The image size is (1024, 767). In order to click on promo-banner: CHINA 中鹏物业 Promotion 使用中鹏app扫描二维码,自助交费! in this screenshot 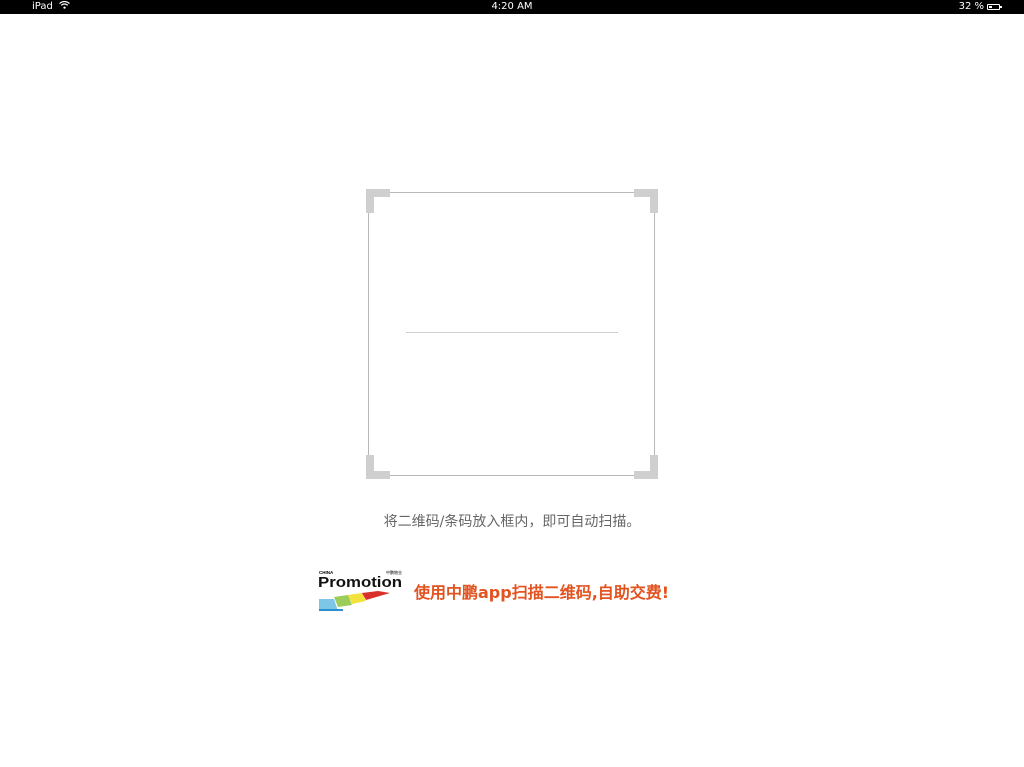, I will do `click(493, 591)`.